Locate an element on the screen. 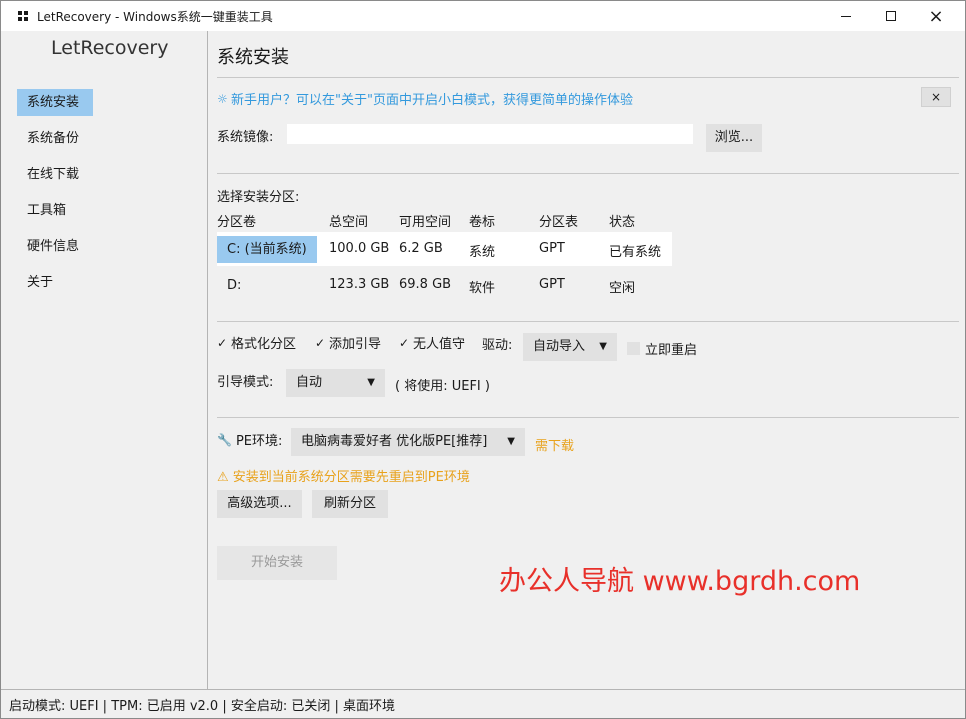 The width and height of the screenshot is (966, 719). reboot-checkbox: 立即重启 is located at coordinates (662, 348).